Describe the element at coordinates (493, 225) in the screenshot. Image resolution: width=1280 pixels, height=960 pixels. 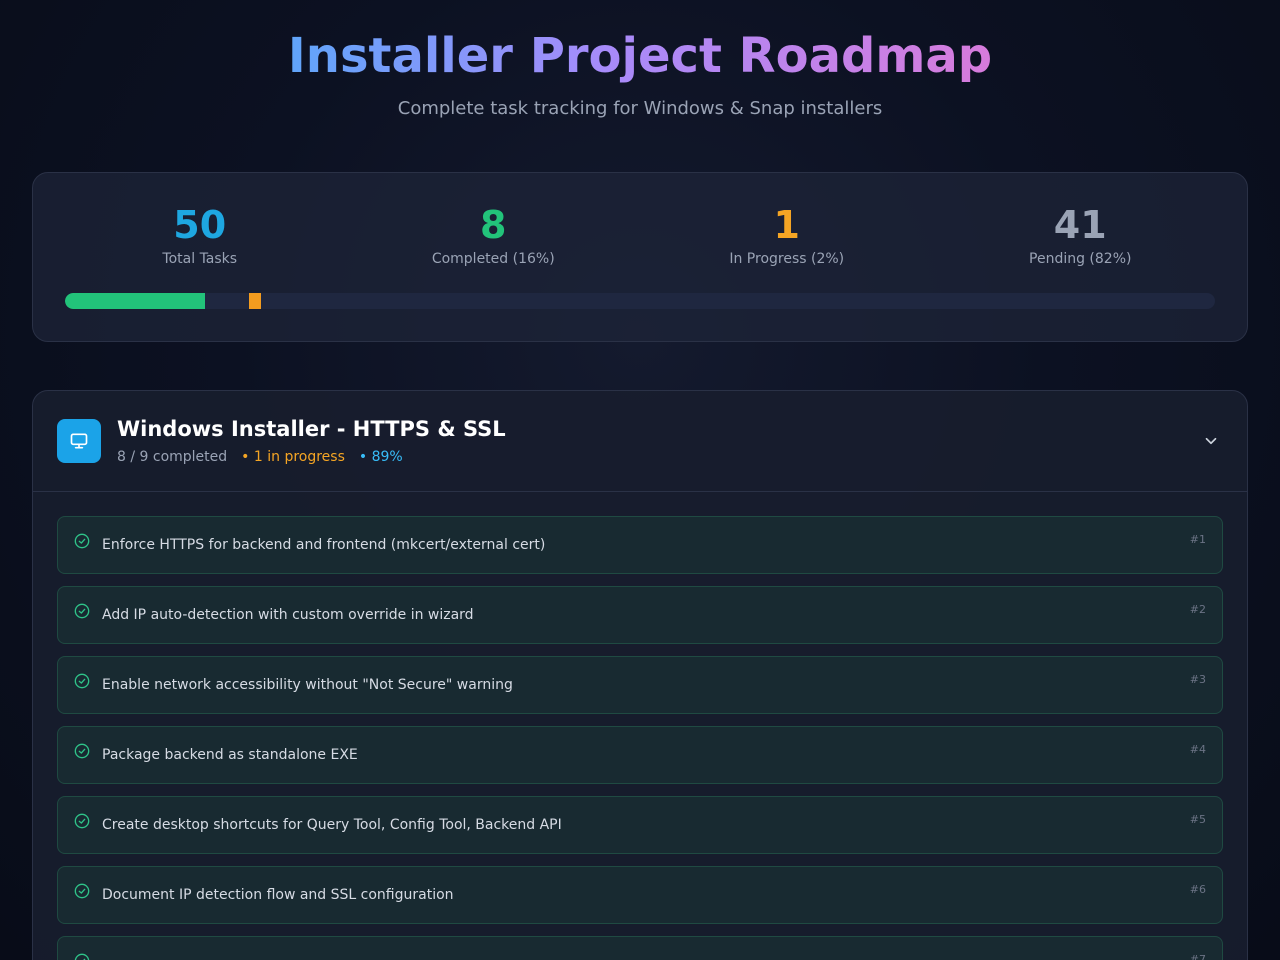
I see `stat-value: 8` at that location.